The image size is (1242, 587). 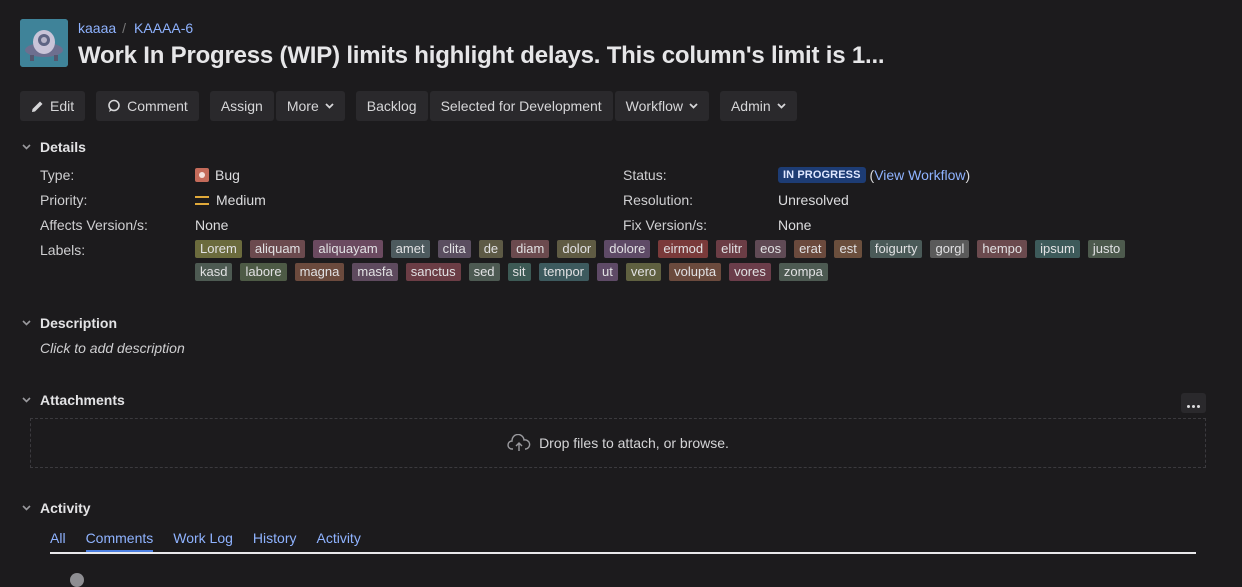 I want to click on edit-button: Edit, so click(x=53, y=106).